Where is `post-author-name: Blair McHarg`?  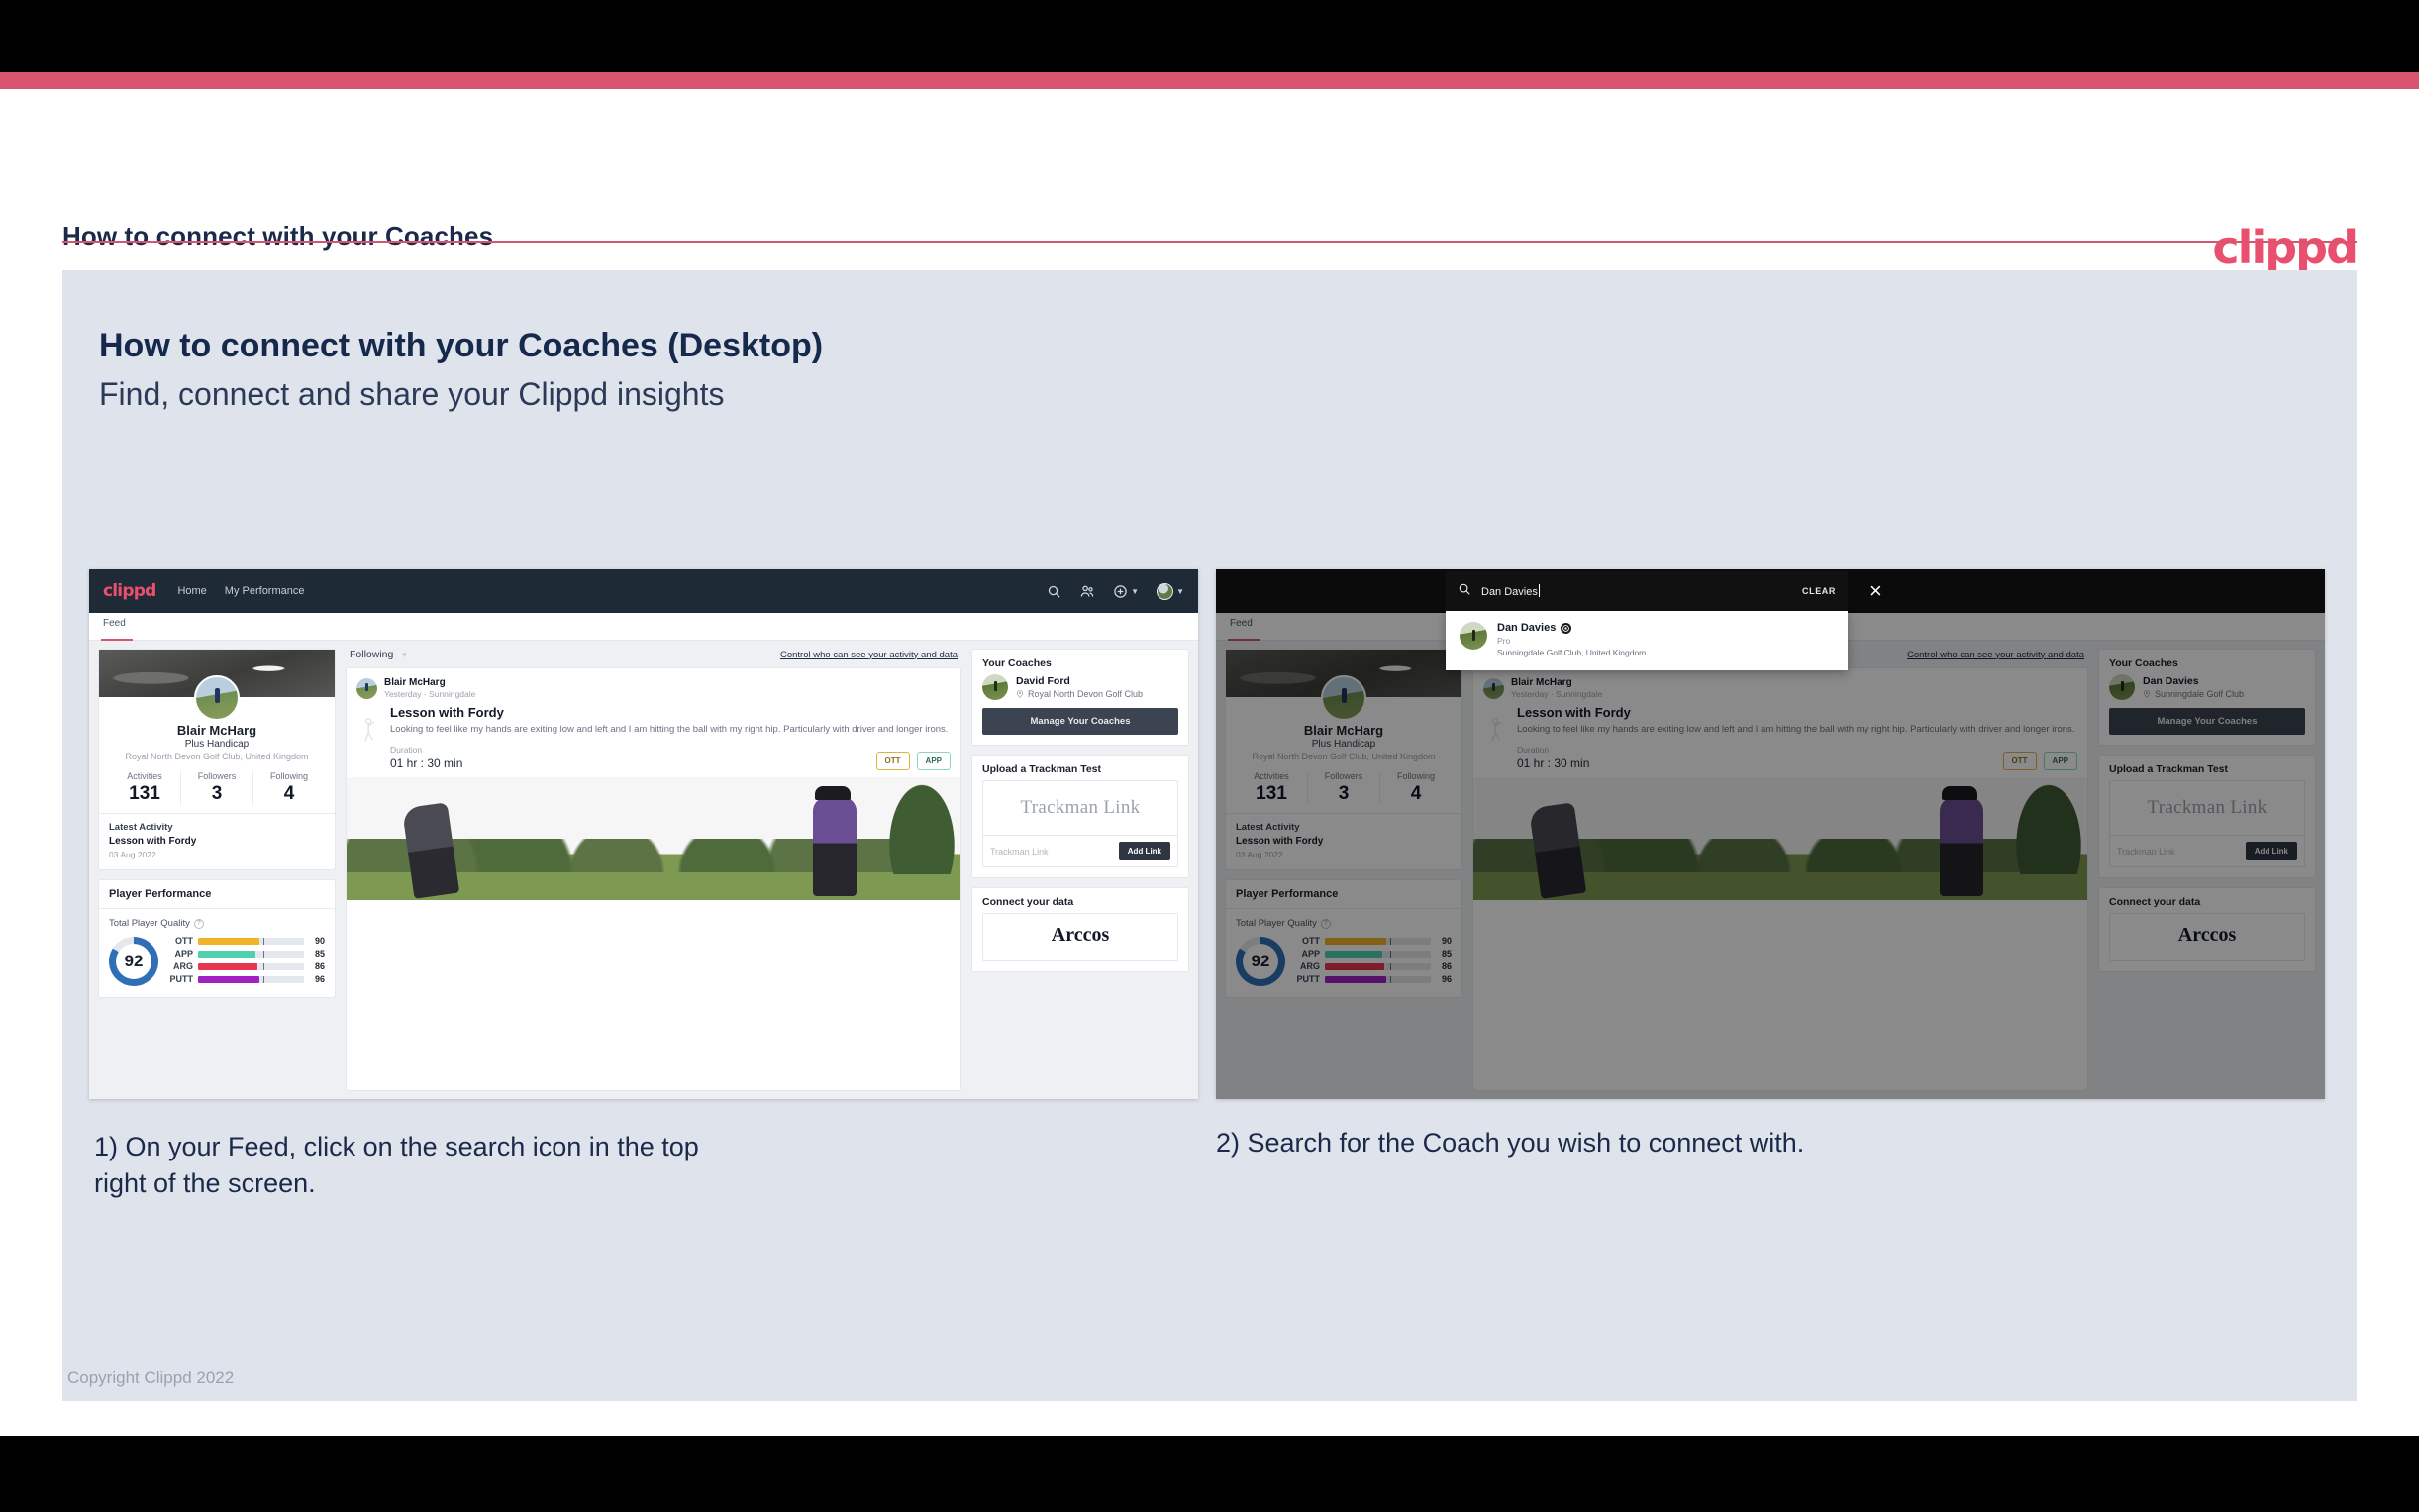 post-author-name: Blair McHarg is located at coordinates (1541, 682).